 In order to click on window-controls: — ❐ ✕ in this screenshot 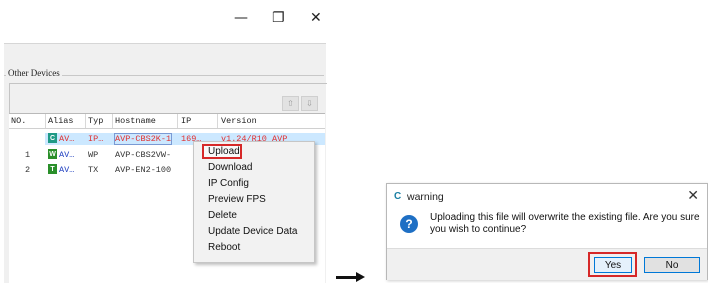, I will do `click(285, 20)`.